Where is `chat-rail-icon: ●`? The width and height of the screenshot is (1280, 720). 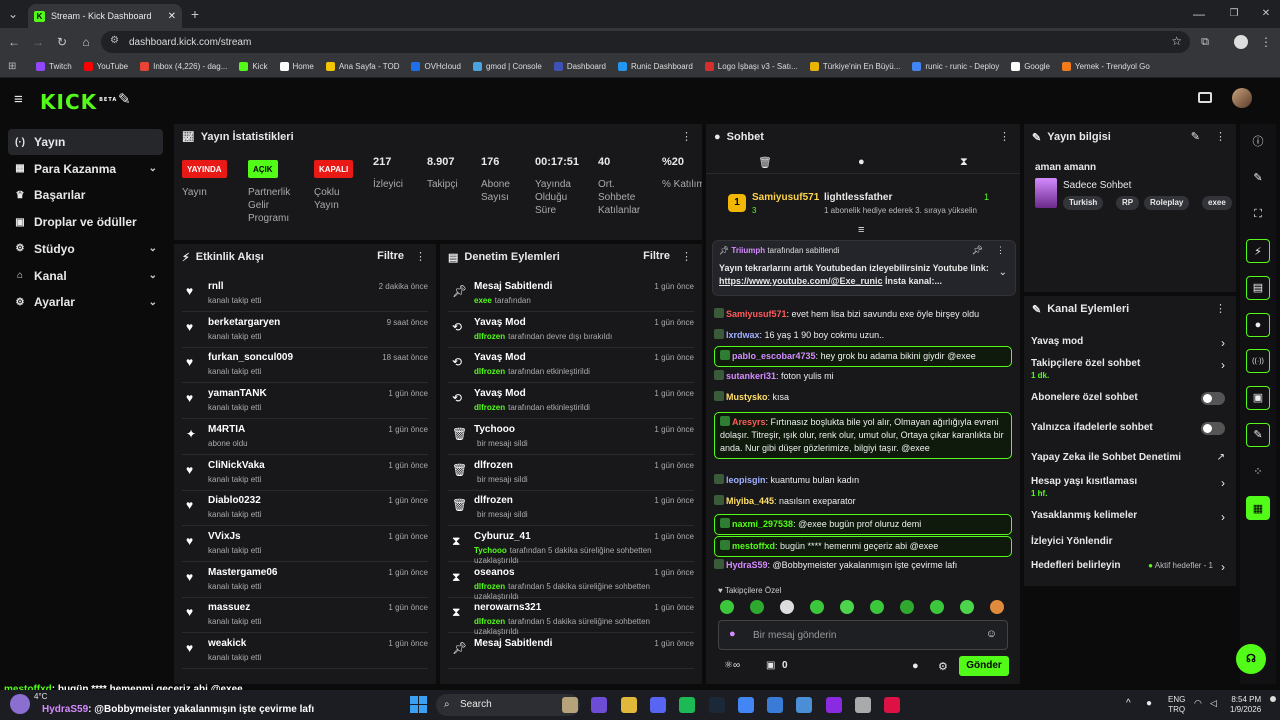 chat-rail-icon: ● is located at coordinates (1258, 324).